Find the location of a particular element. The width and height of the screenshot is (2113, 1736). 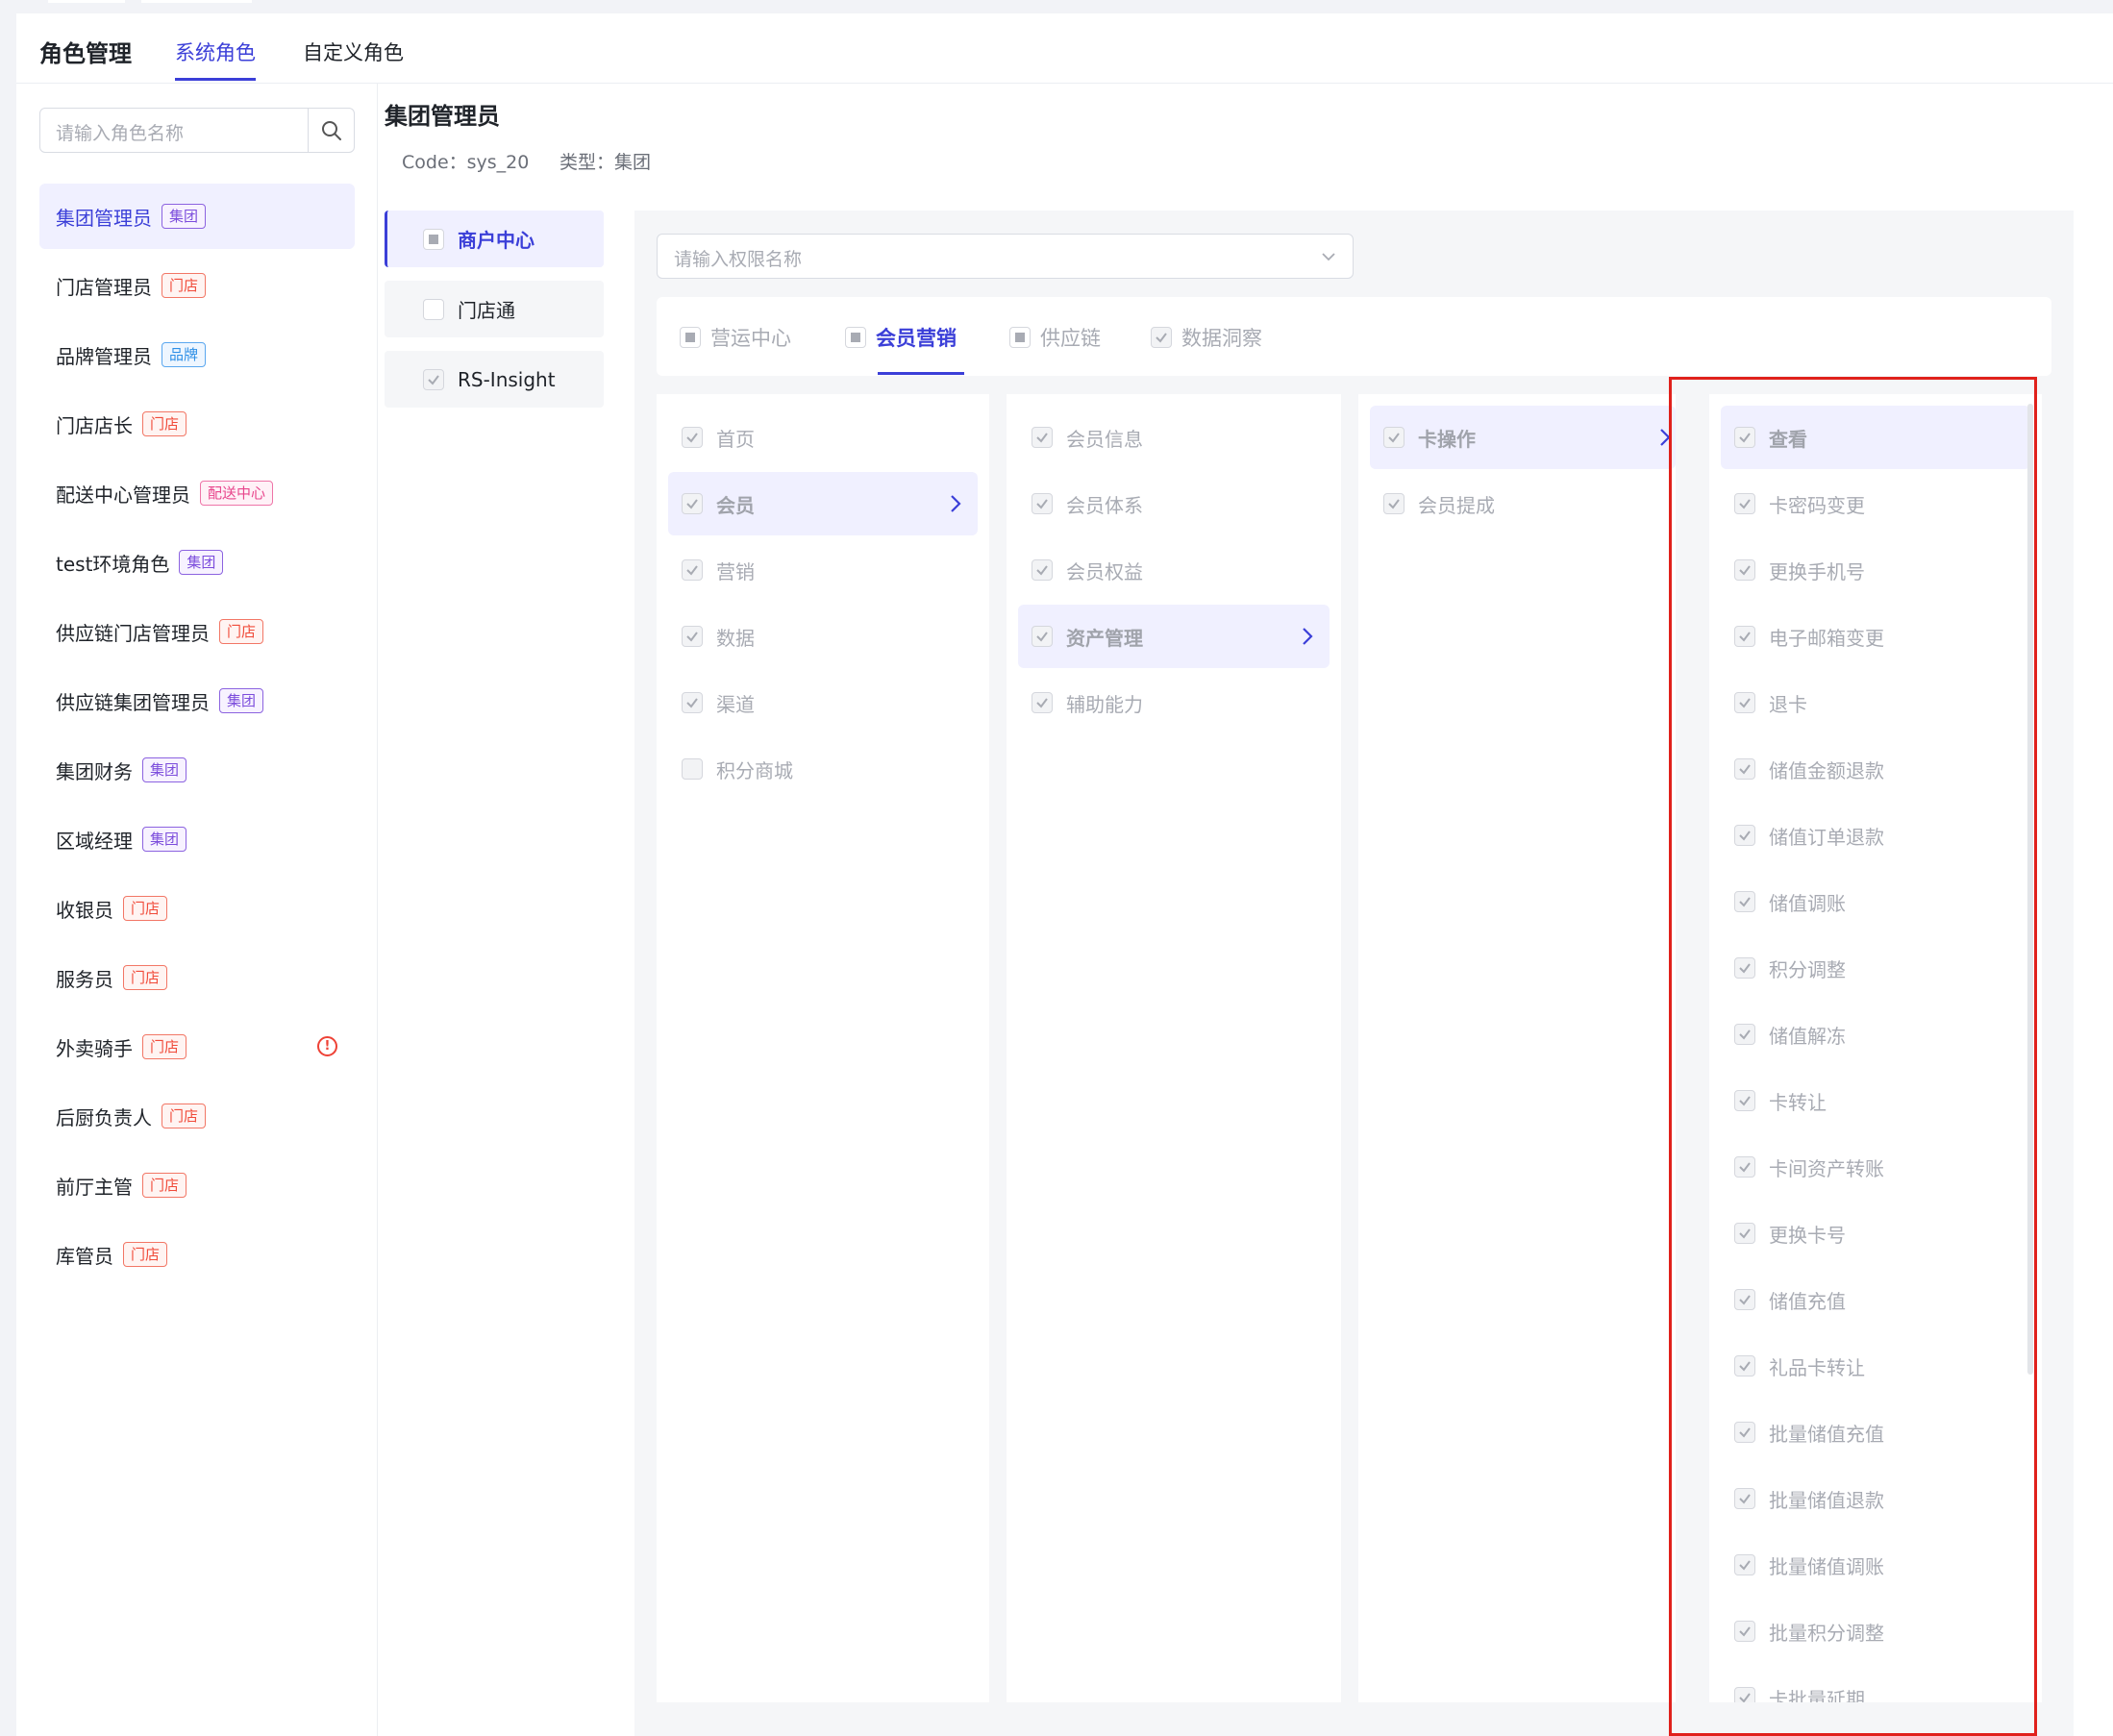

permission-item: 会员权益 is located at coordinates (1174, 570).